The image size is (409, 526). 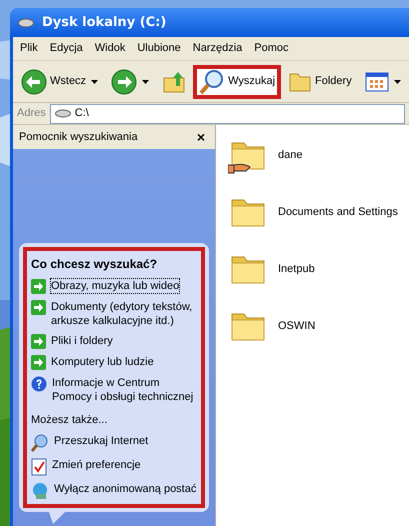 What do you see at coordinates (66, 48) in the screenshot?
I see `menu-item: Edycja` at bounding box center [66, 48].